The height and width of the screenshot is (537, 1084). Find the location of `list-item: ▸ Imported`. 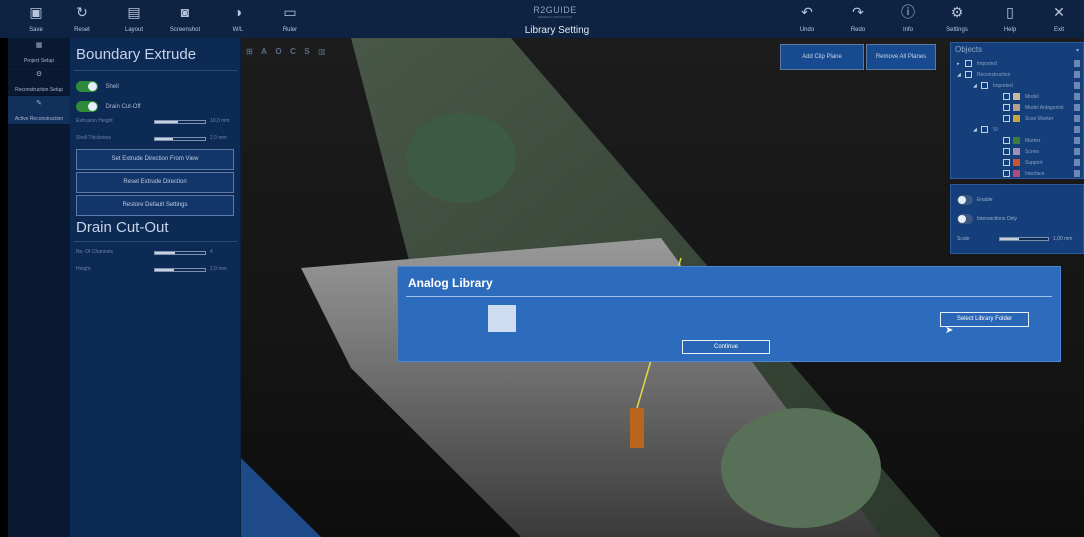

list-item: ▸ Imported is located at coordinates (1017, 64).